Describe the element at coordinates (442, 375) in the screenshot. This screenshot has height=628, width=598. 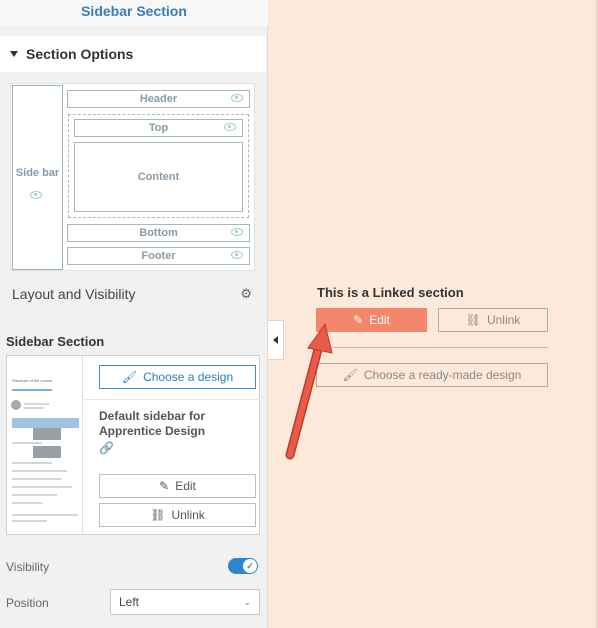
I see `choose-ready-made-label: Choose a ready-made design` at that location.